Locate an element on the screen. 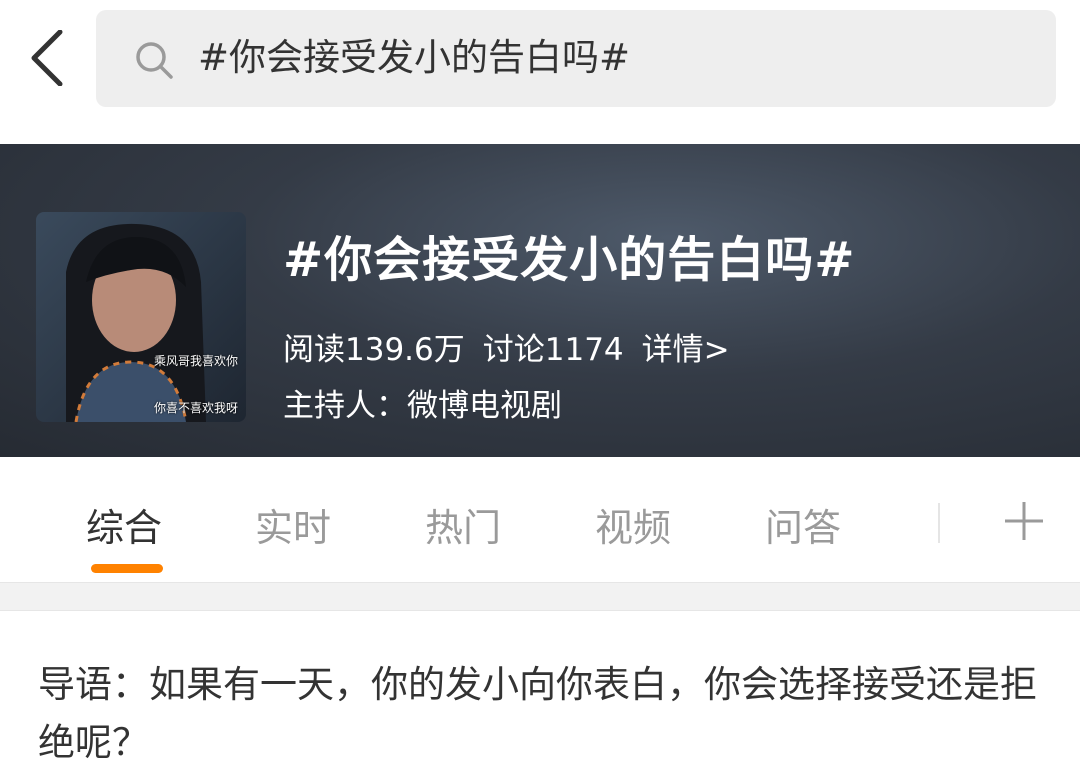 This screenshot has height=779, width=1080. back-button is located at coordinates (48, 58).